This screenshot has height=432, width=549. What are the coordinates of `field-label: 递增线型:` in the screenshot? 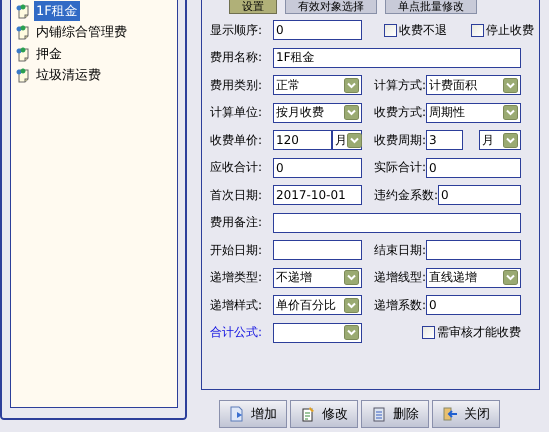 It's located at (400, 277).